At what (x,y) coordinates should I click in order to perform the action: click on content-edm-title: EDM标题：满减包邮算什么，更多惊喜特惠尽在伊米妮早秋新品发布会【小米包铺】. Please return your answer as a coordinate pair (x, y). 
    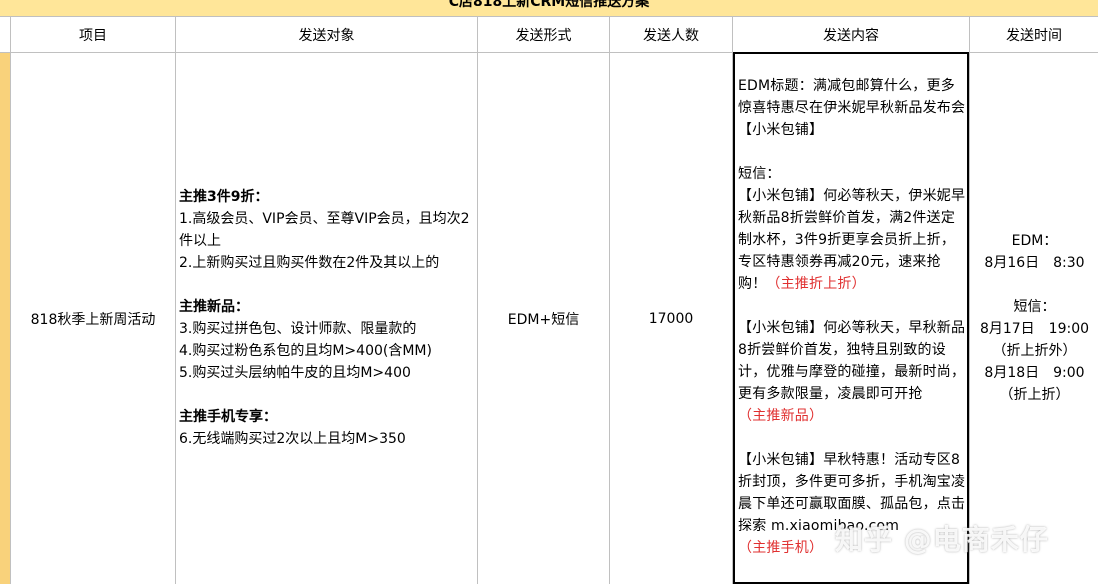
    Looking at the image, I should click on (852, 108).